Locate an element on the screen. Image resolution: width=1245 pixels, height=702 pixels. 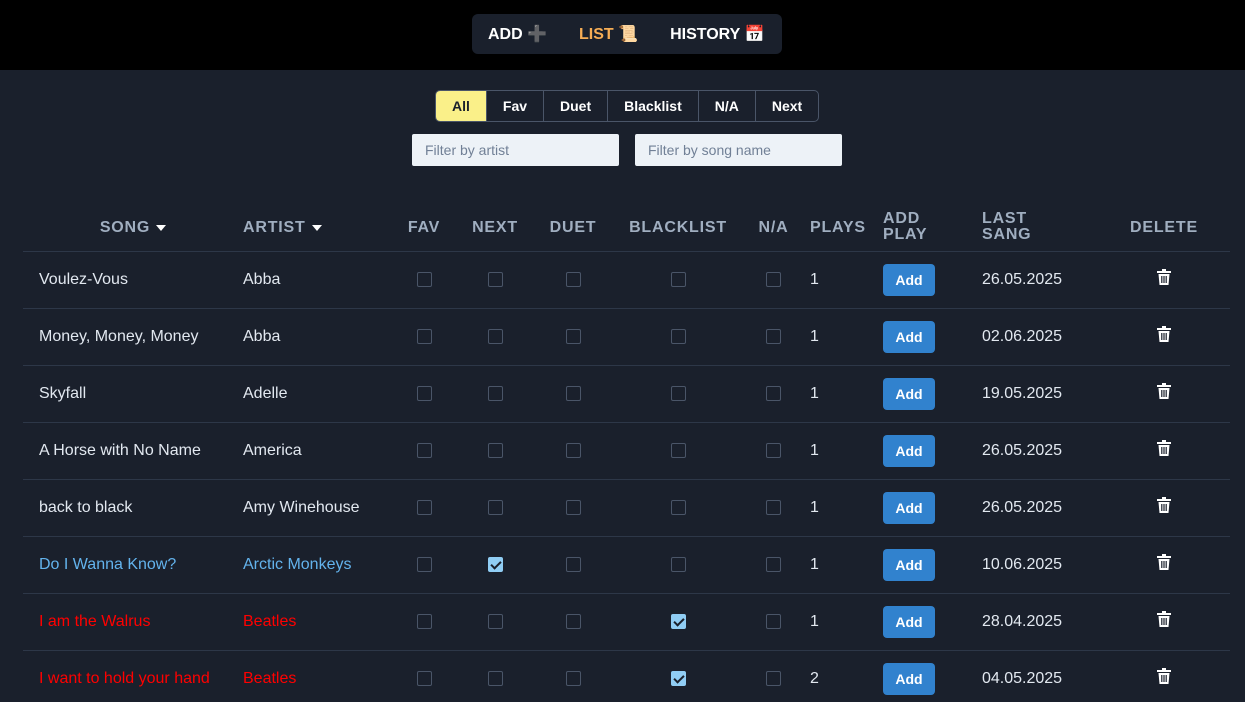
artist-name: Beatles is located at coordinates (318, 676).